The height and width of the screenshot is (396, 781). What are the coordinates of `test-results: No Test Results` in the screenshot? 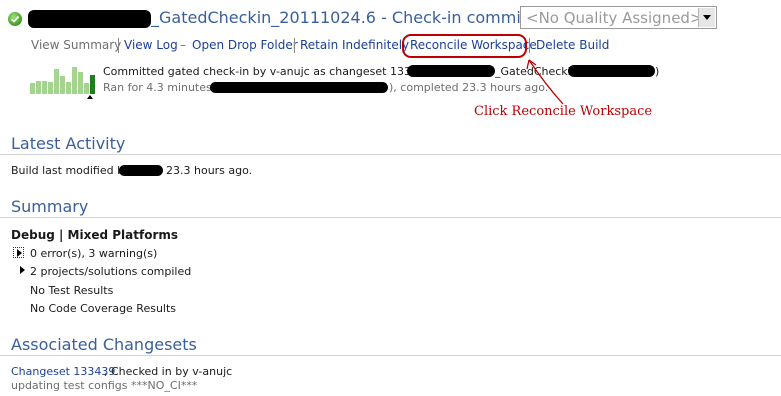 It's located at (72, 290).